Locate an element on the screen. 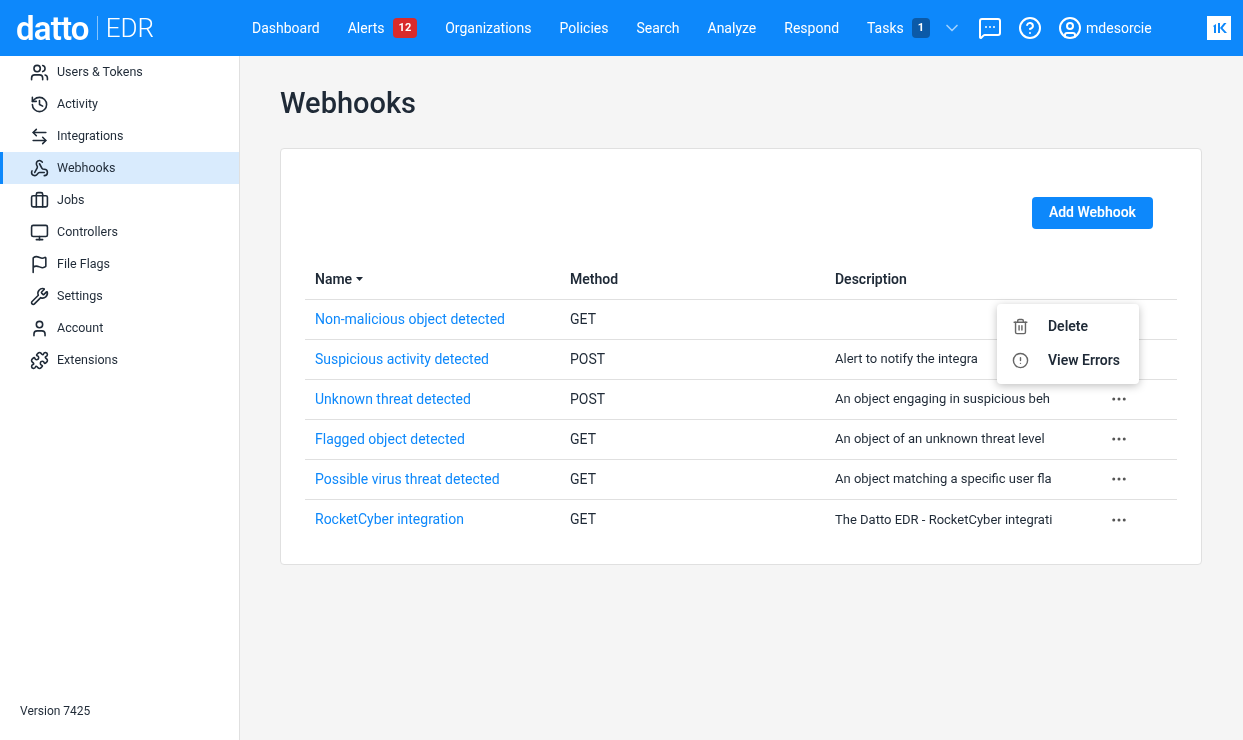 The image size is (1243, 740). sidebar-item: Settings is located at coordinates (119, 296).